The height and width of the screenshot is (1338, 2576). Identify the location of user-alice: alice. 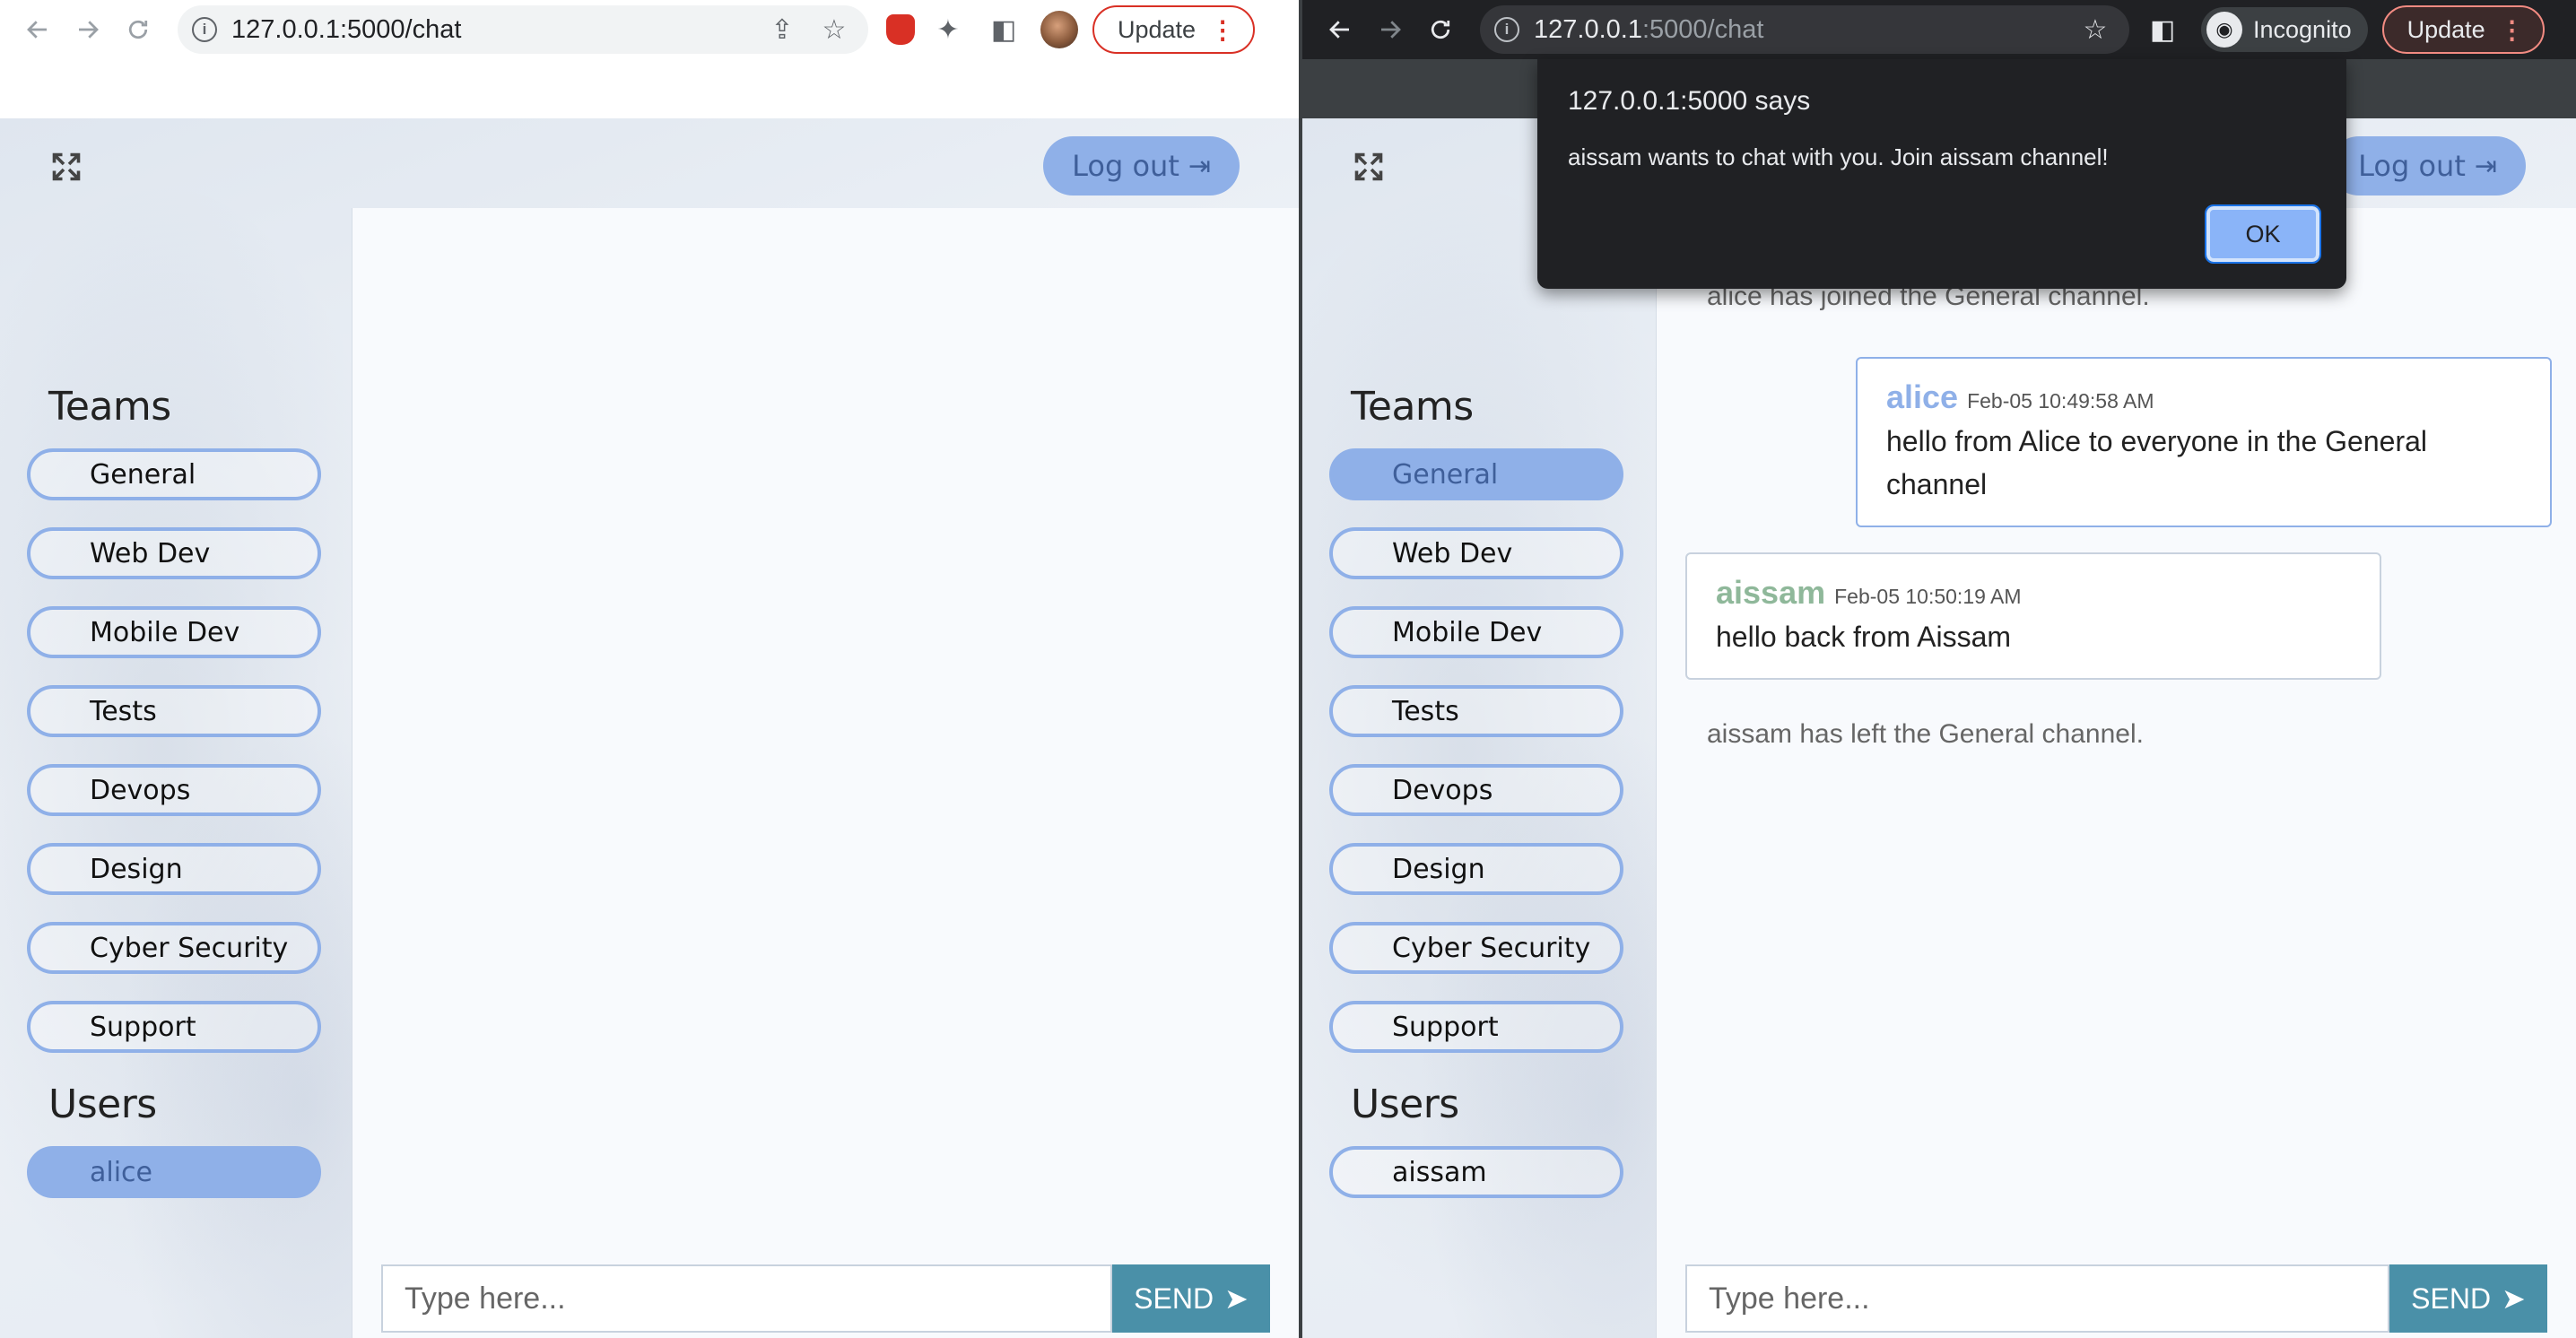
(174, 1172).